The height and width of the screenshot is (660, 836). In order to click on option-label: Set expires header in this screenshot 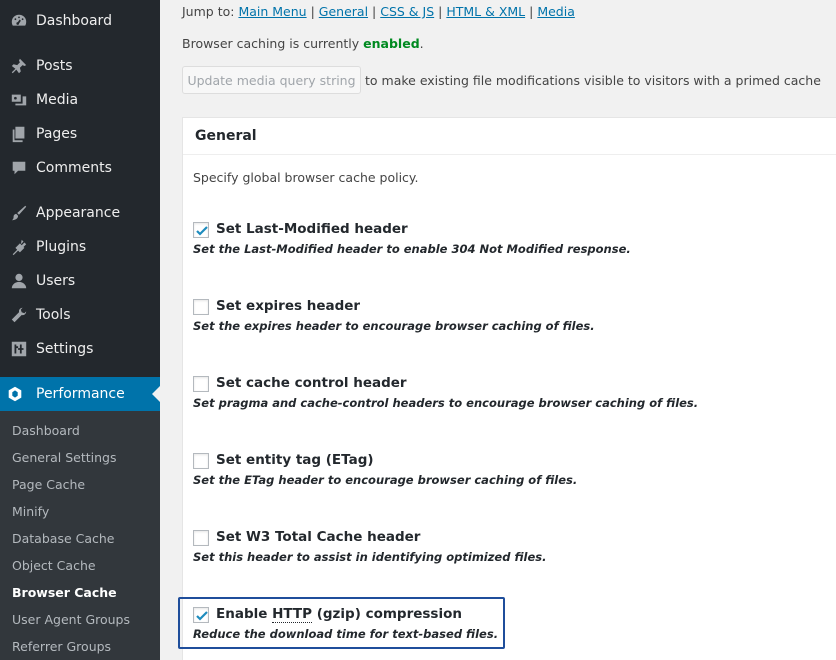, I will do `click(288, 306)`.